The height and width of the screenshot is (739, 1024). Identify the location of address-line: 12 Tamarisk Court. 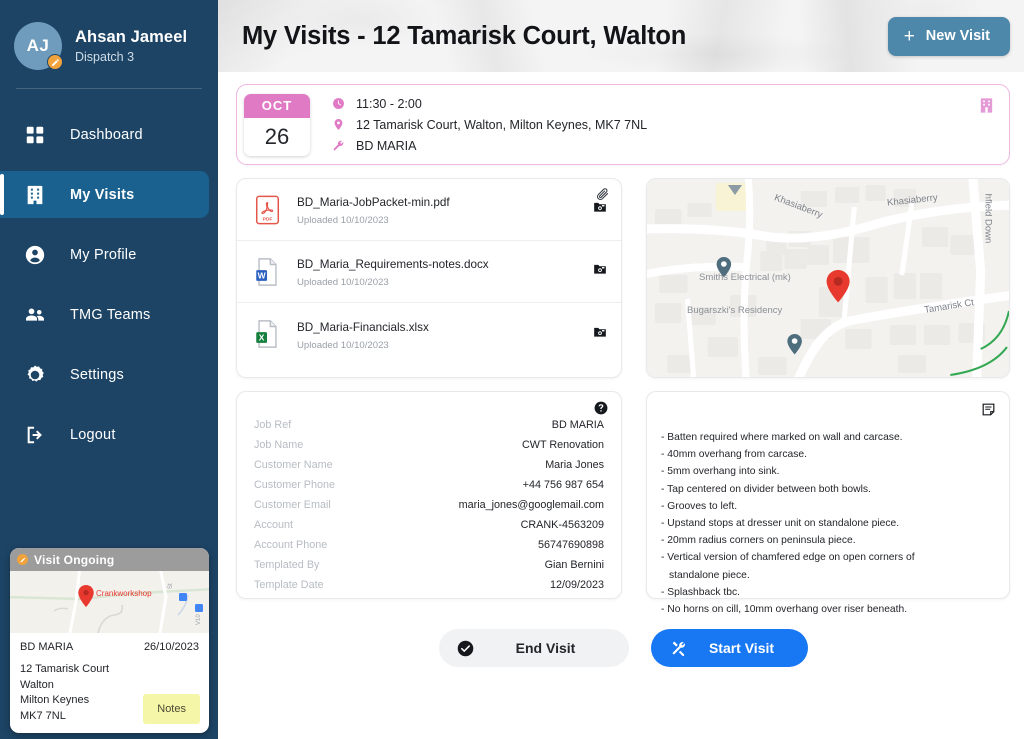
(65, 669).